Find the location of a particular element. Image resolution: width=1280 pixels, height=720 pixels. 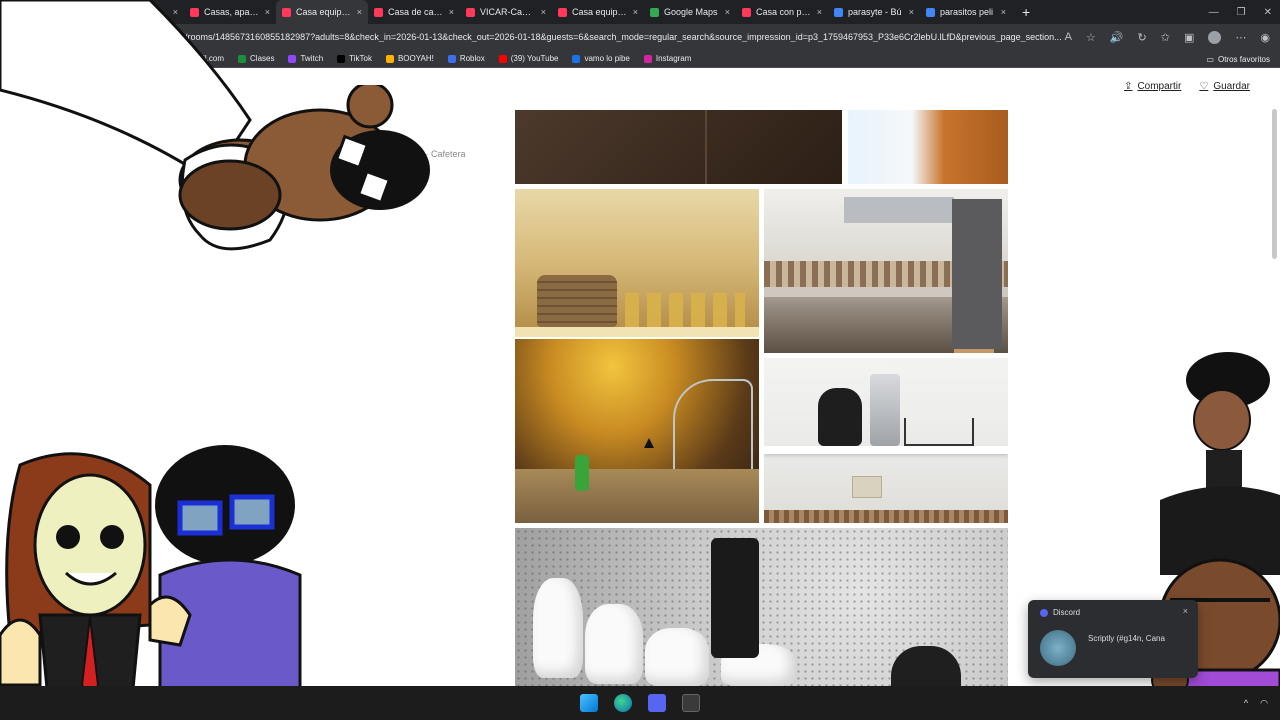

refresh-icon: ↻ is located at coordinates (1142, 37).